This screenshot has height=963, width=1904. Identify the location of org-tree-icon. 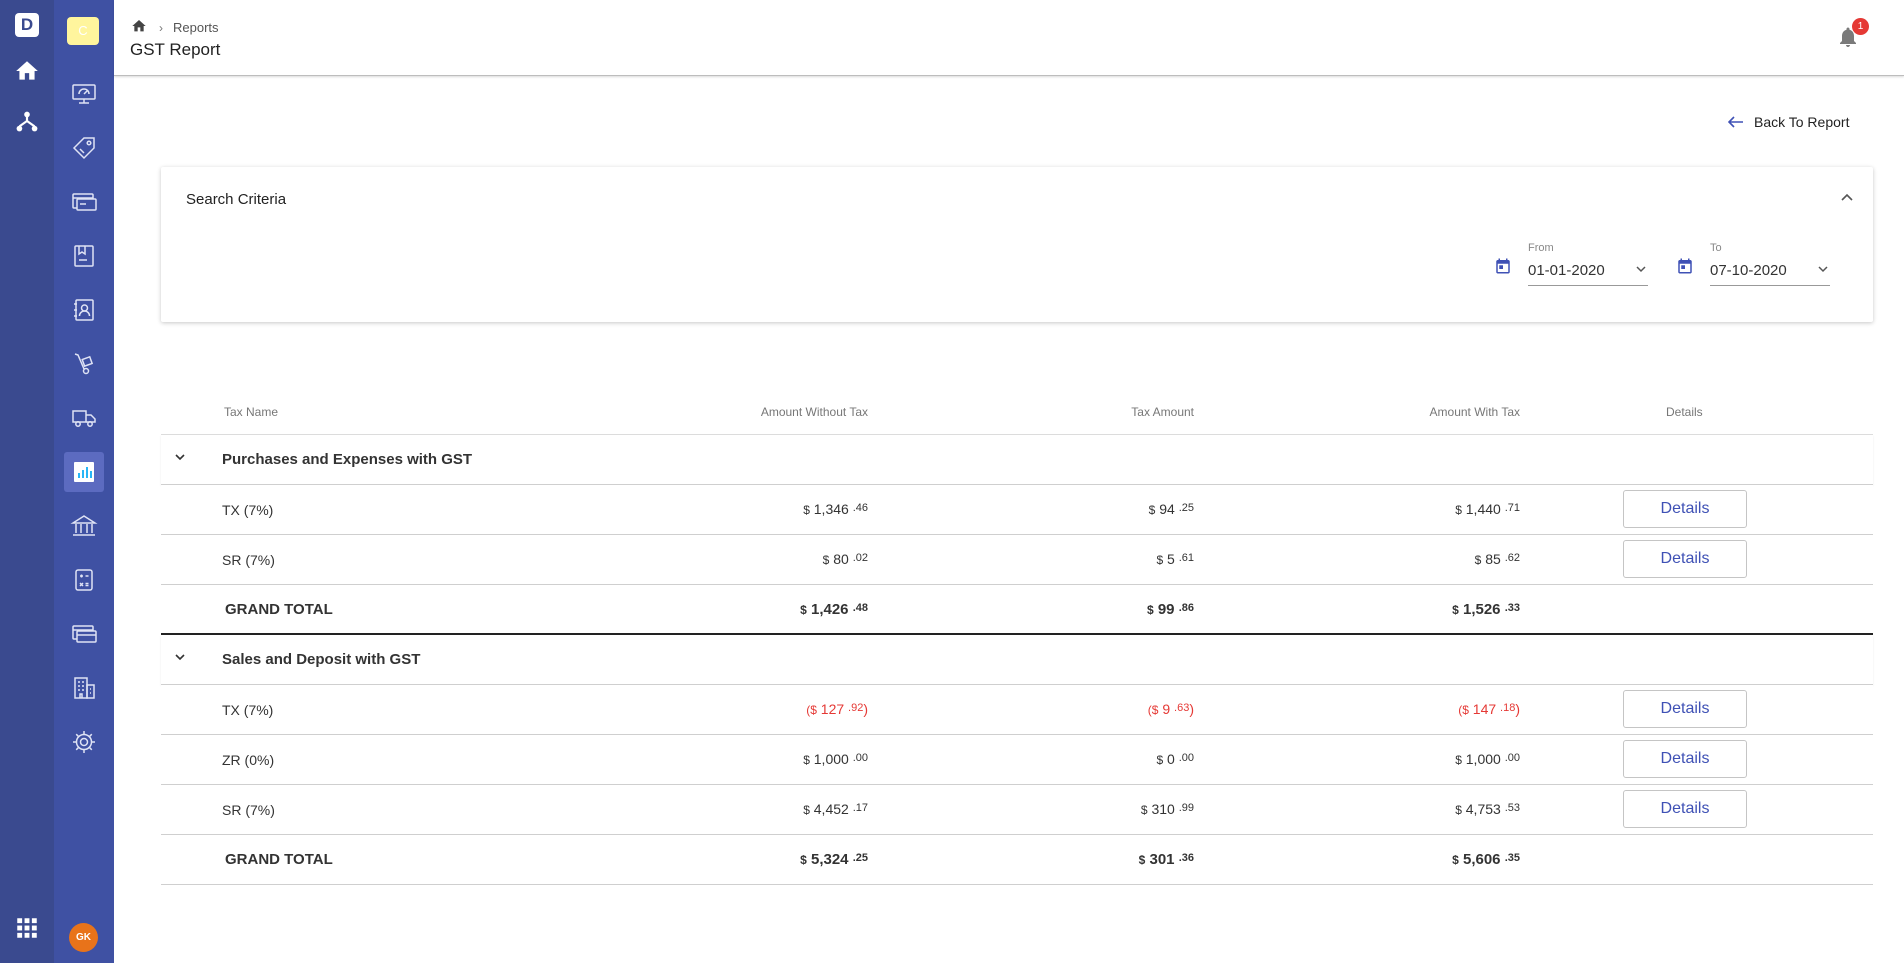
(27, 121).